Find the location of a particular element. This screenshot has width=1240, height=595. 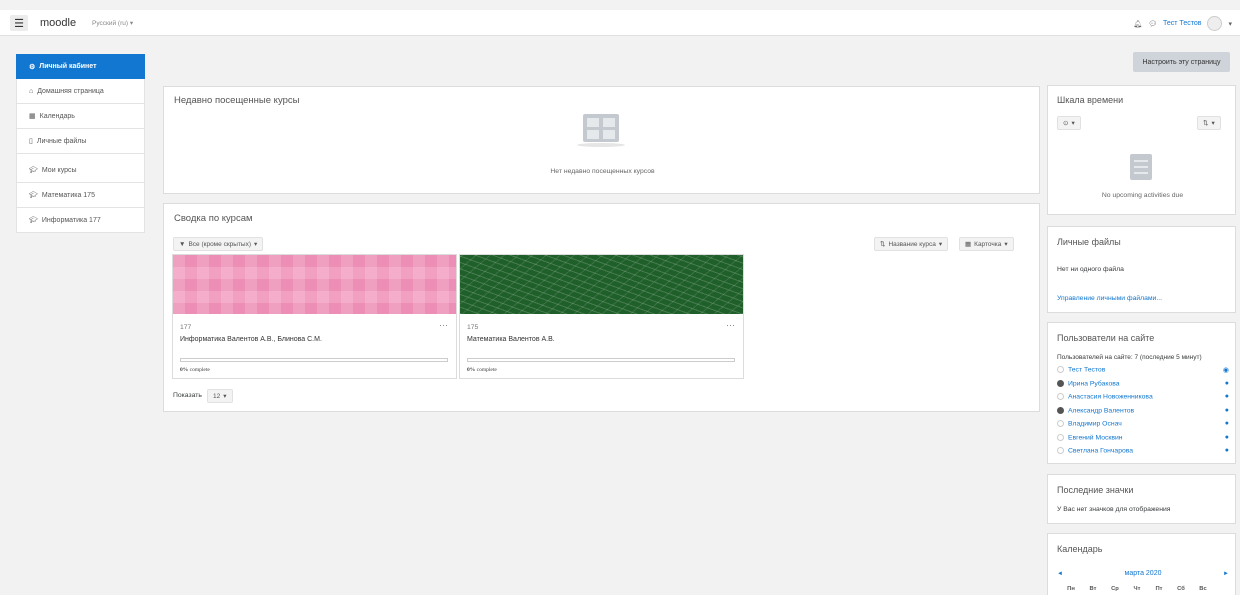

progress-percent: 0% is located at coordinates (184, 370).